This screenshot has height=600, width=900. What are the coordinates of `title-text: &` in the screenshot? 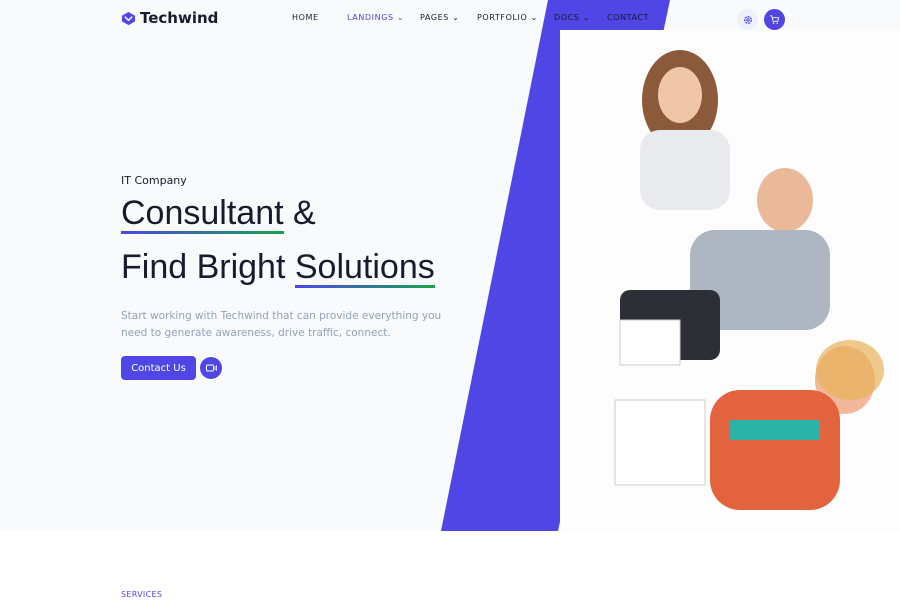 It's located at (299, 213).